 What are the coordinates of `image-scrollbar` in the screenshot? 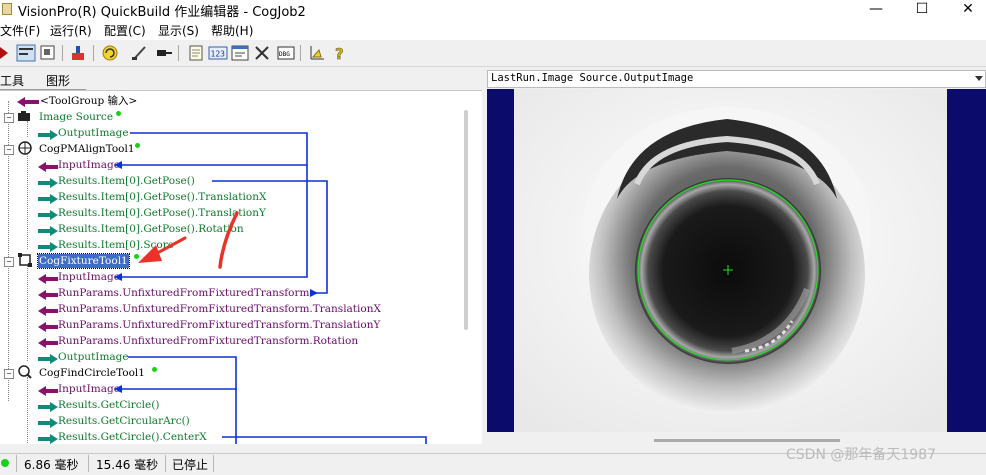 It's located at (747, 440).